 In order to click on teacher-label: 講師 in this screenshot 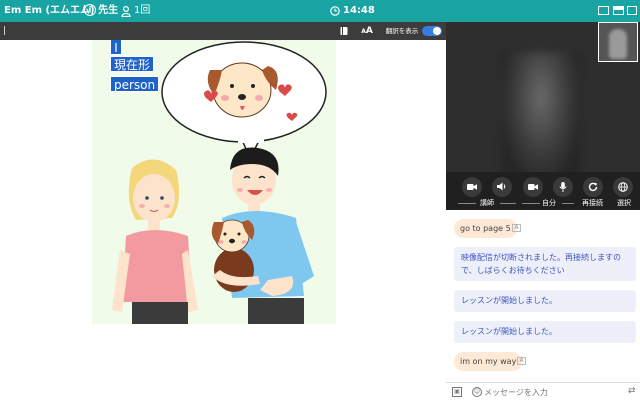, I will do `click(487, 203)`.